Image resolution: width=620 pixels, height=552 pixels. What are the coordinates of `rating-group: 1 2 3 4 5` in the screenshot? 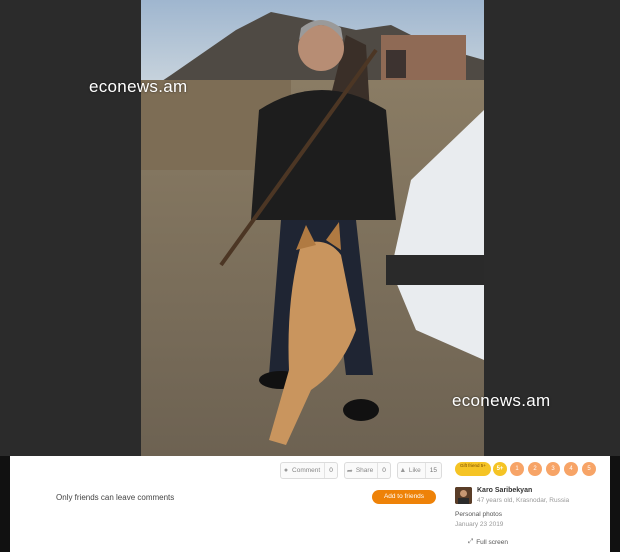 It's located at (553, 469).